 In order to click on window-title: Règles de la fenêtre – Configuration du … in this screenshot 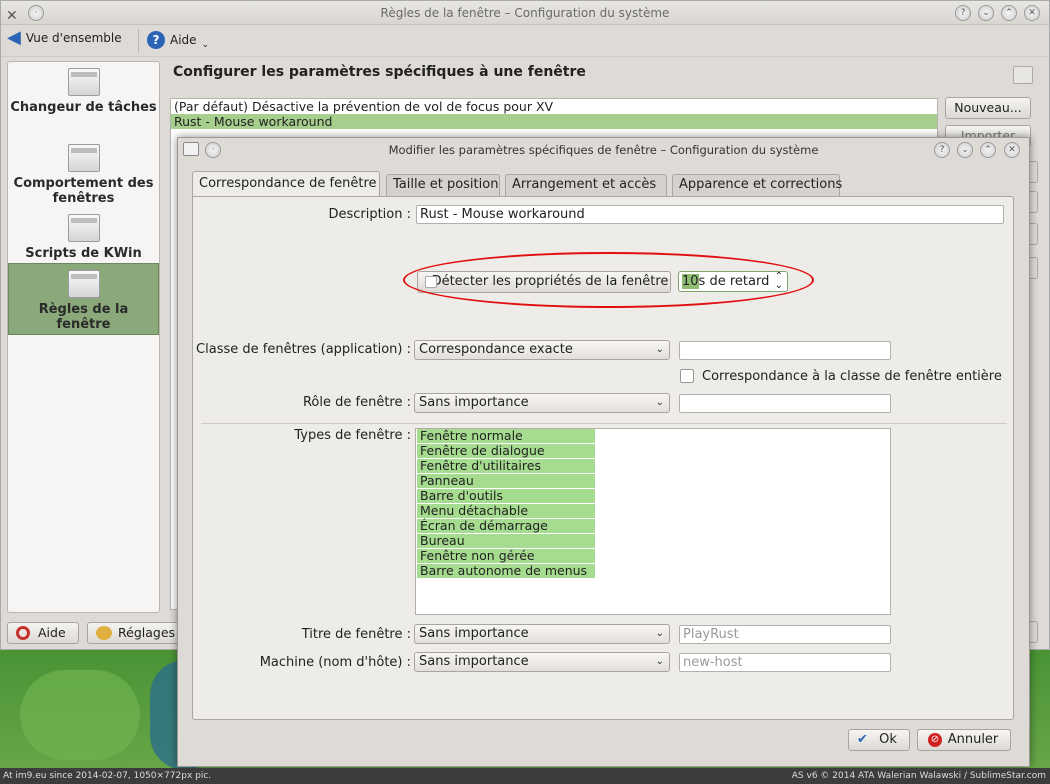, I will do `click(525, 13)`.